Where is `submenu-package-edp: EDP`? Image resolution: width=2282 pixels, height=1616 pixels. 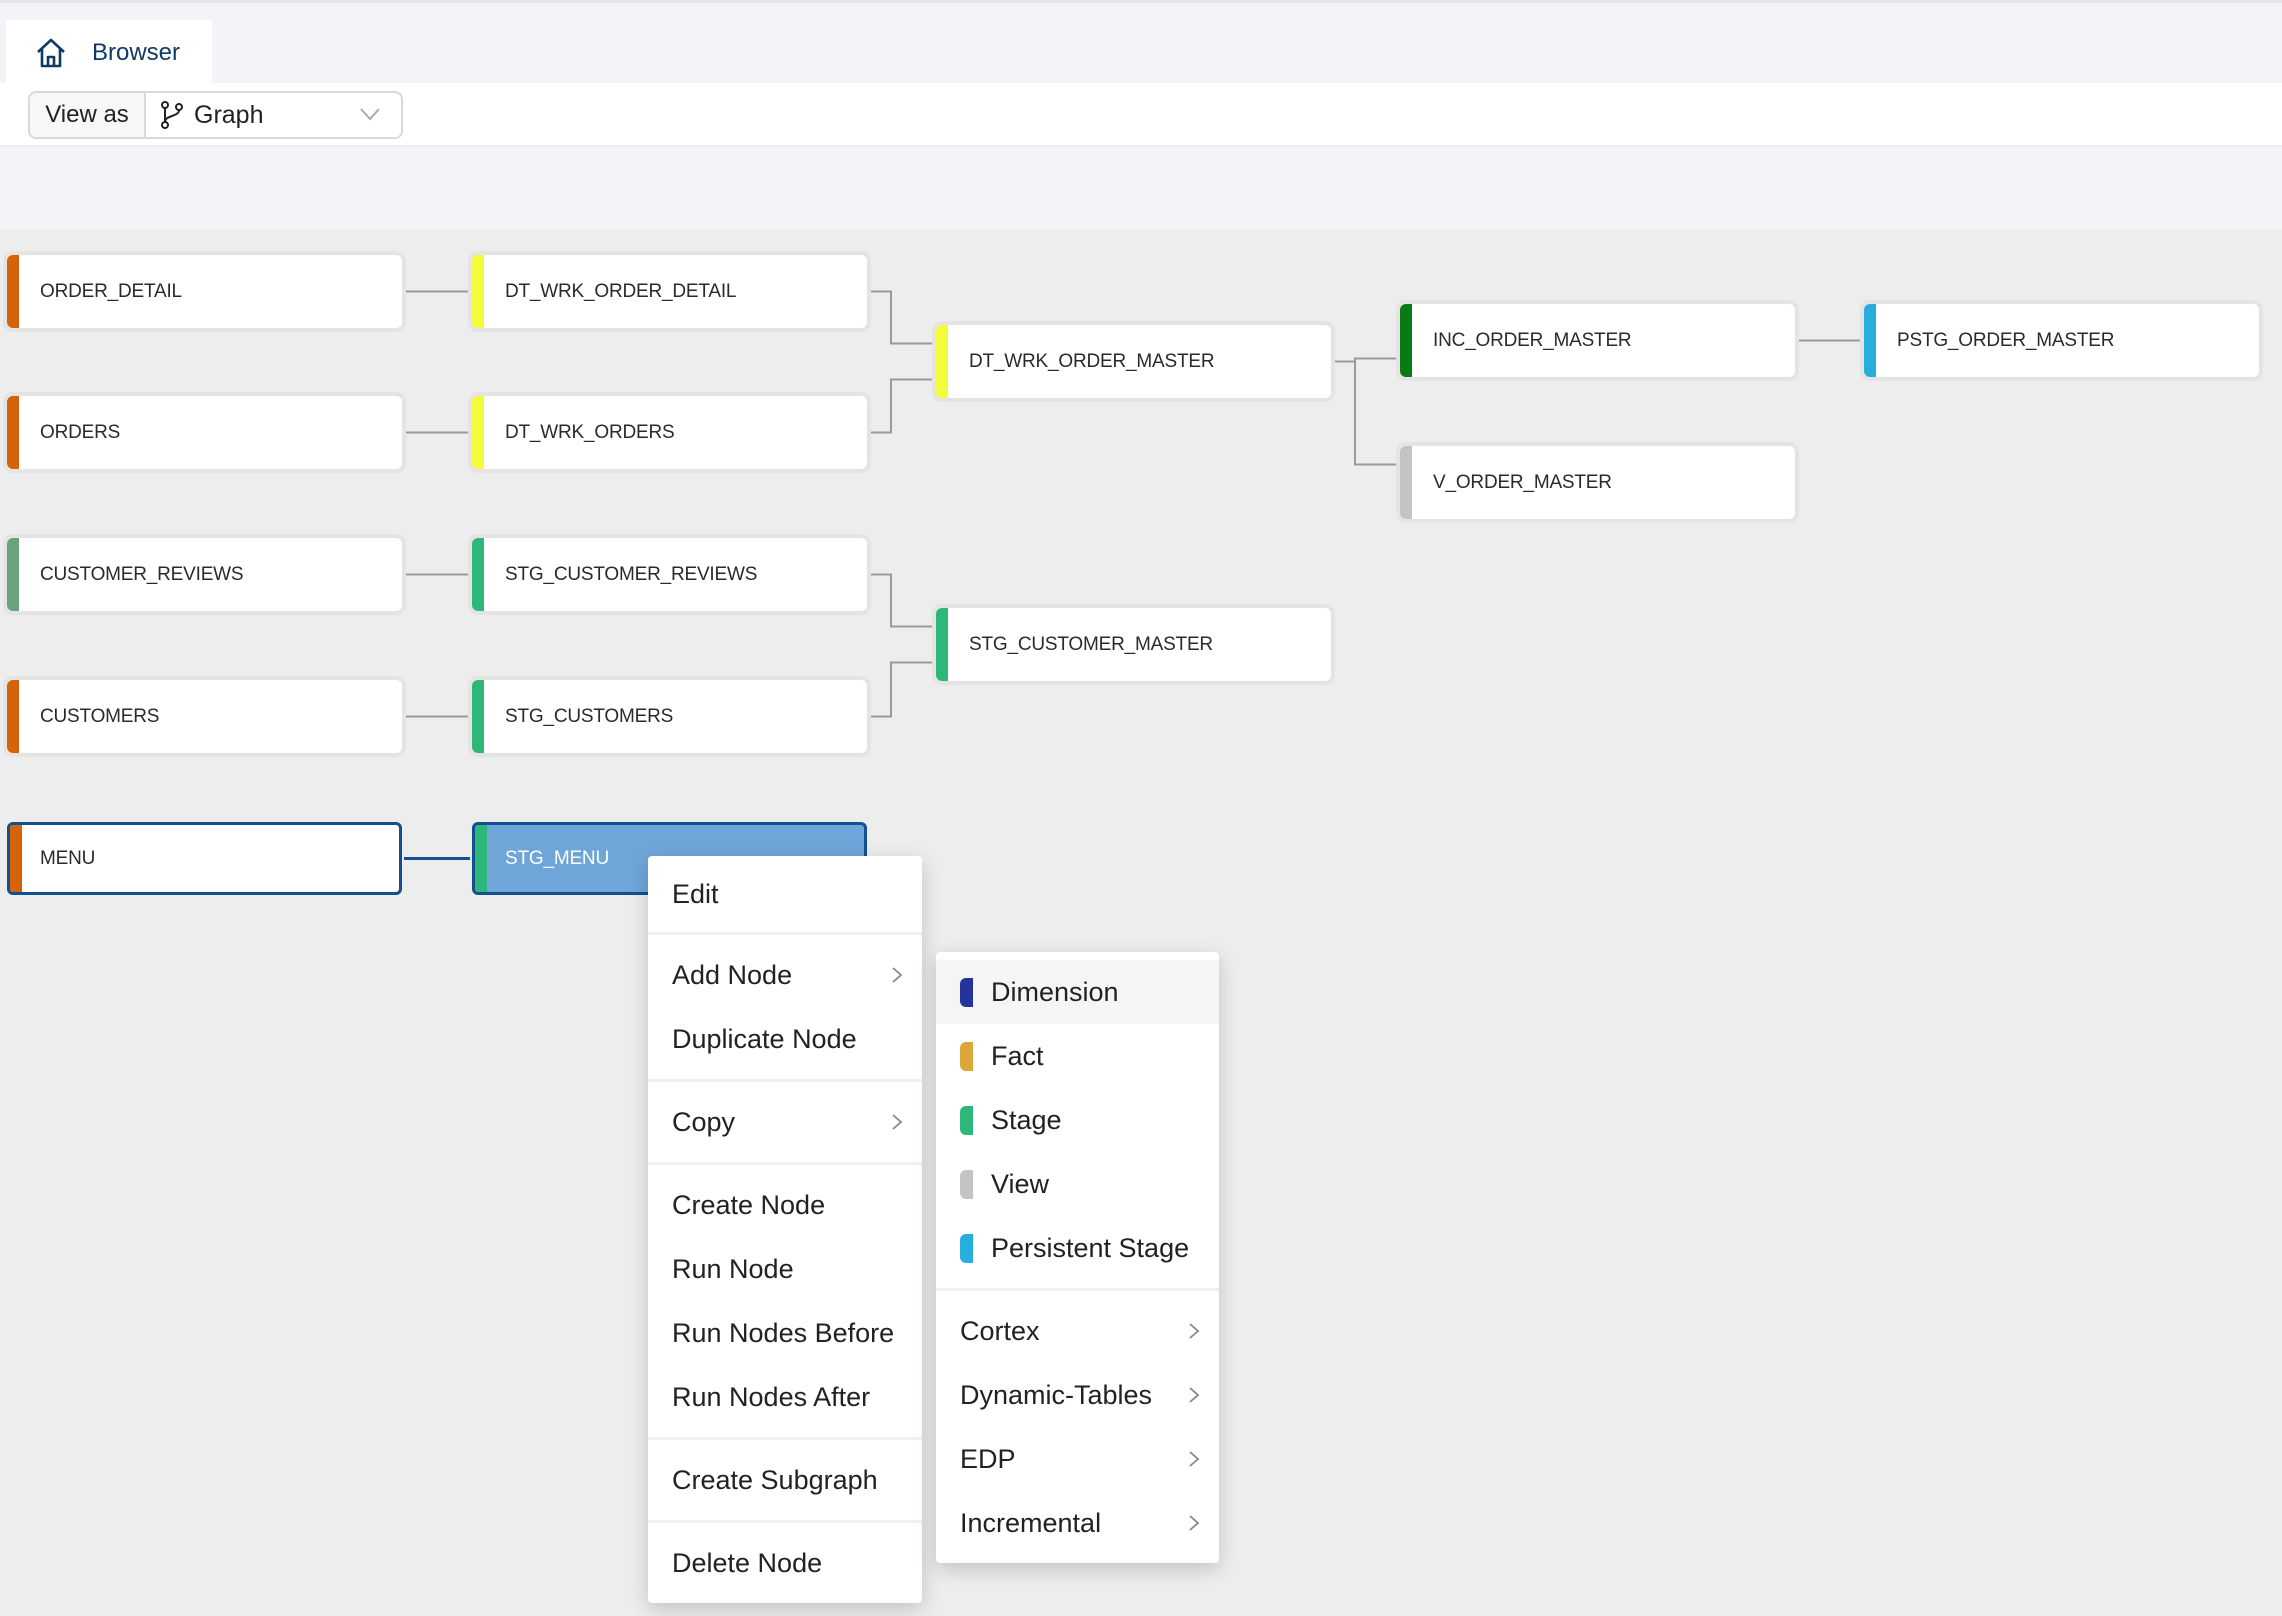
submenu-package-edp: EDP is located at coordinates (1077, 1459).